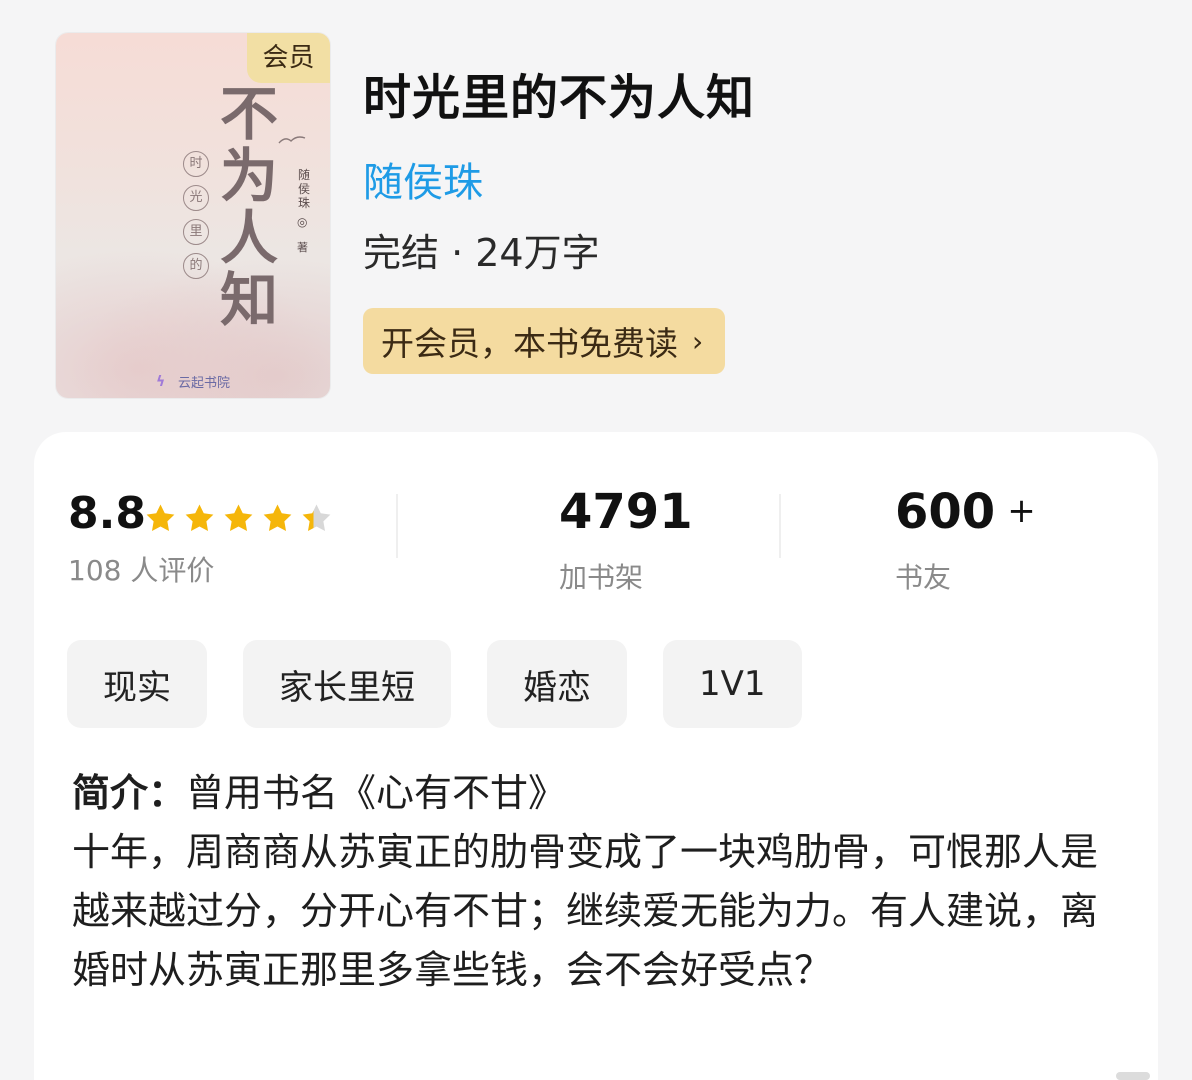 Image resolution: width=1192 pixels, height=1080 pixels. What do you see at coordinates (529, 343) in the screenshot?
I see `vip-button-label: 开会员，本书免费读` at bounding box center [529, 343].